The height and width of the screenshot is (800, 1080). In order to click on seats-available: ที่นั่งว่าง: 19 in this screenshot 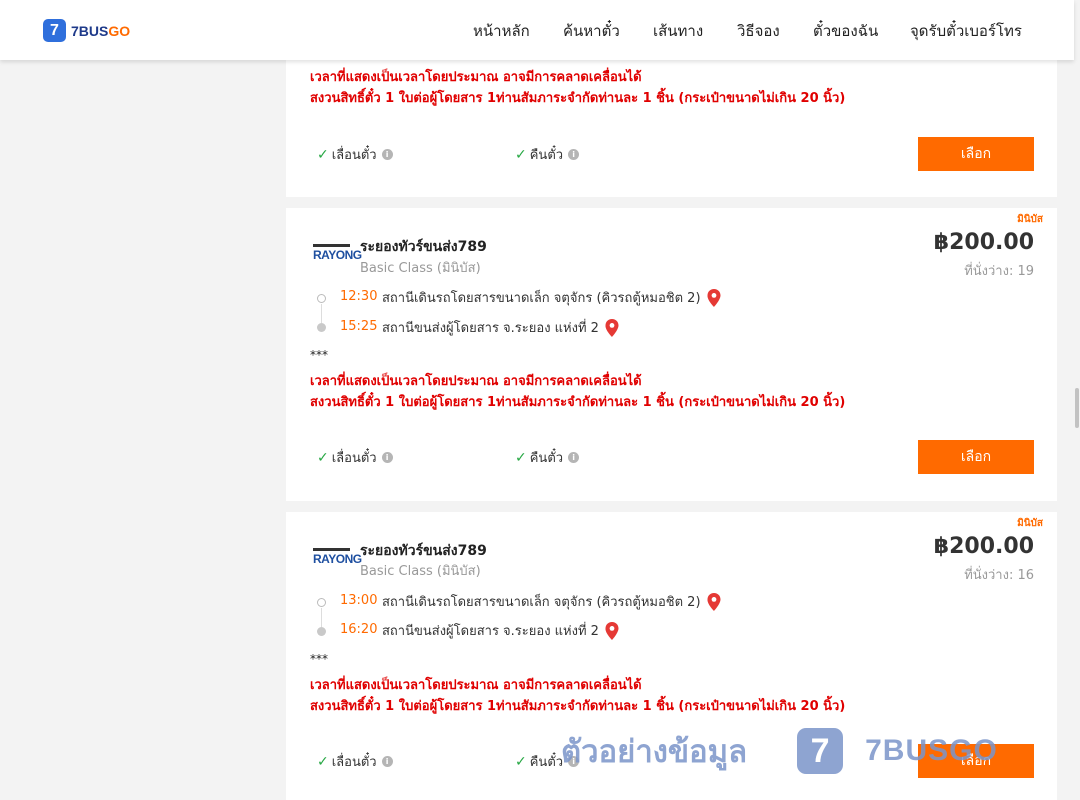, I will do `click(999, 271)`.